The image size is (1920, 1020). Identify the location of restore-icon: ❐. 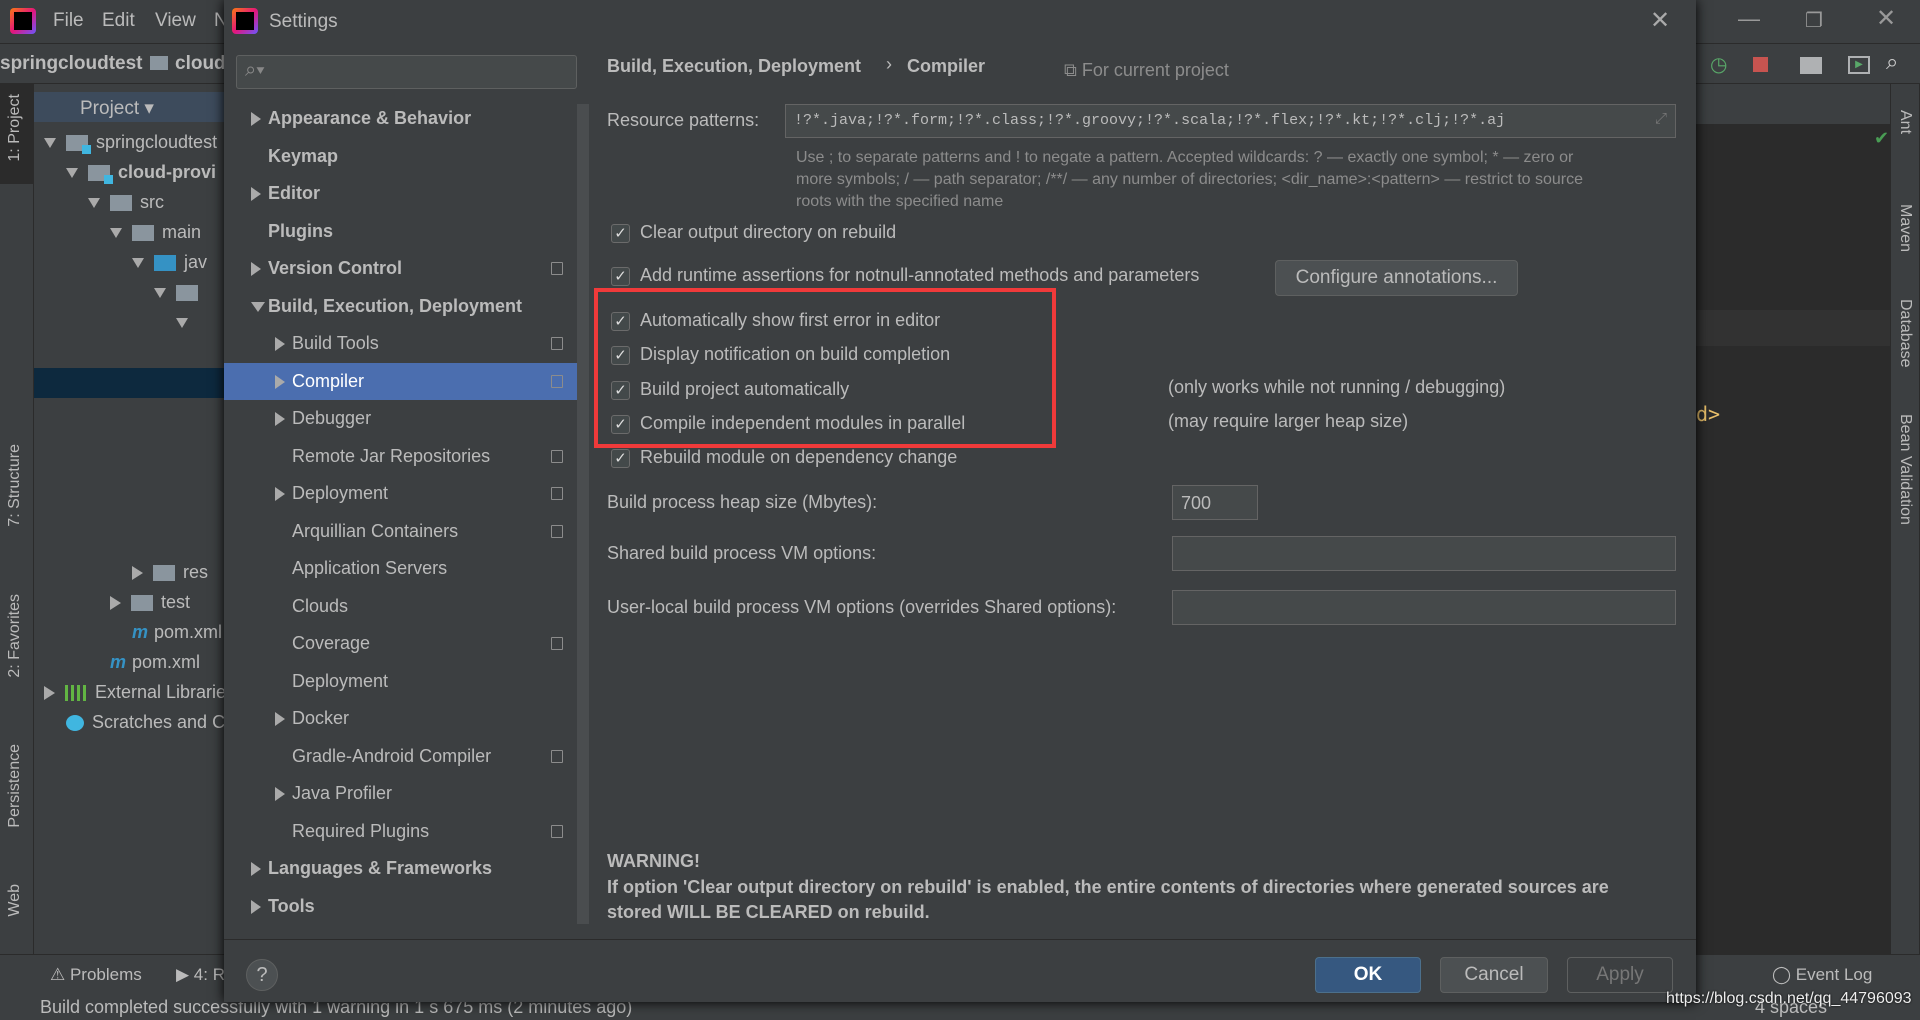
(1814, 20).